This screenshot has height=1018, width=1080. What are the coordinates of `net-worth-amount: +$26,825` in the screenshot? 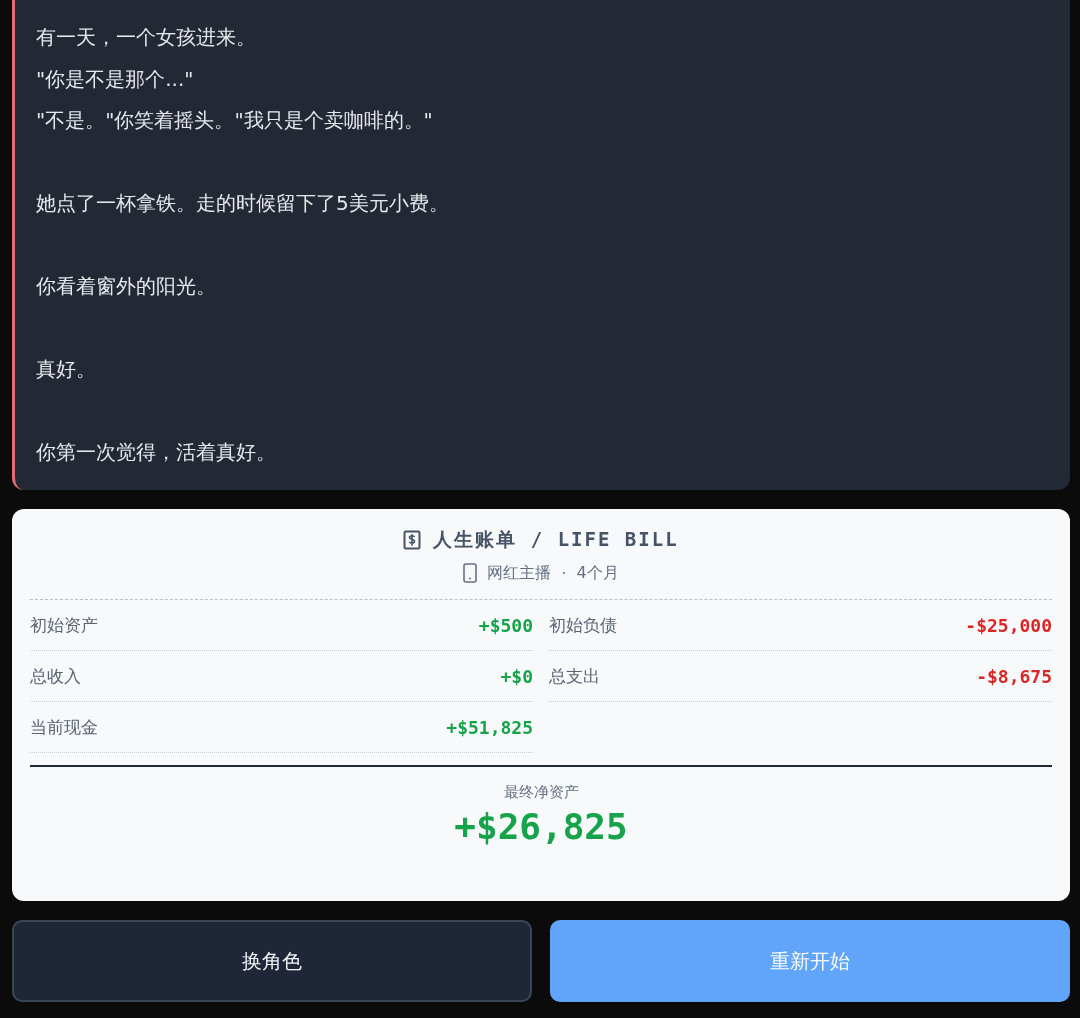 It's located at (541, 826).